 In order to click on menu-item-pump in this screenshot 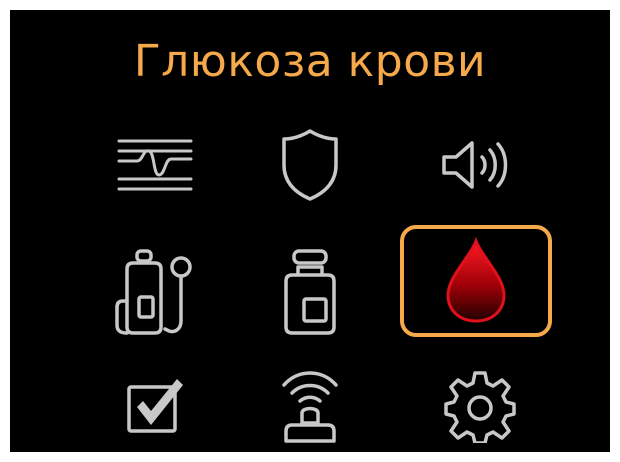, I will do `click(155, 290)`.